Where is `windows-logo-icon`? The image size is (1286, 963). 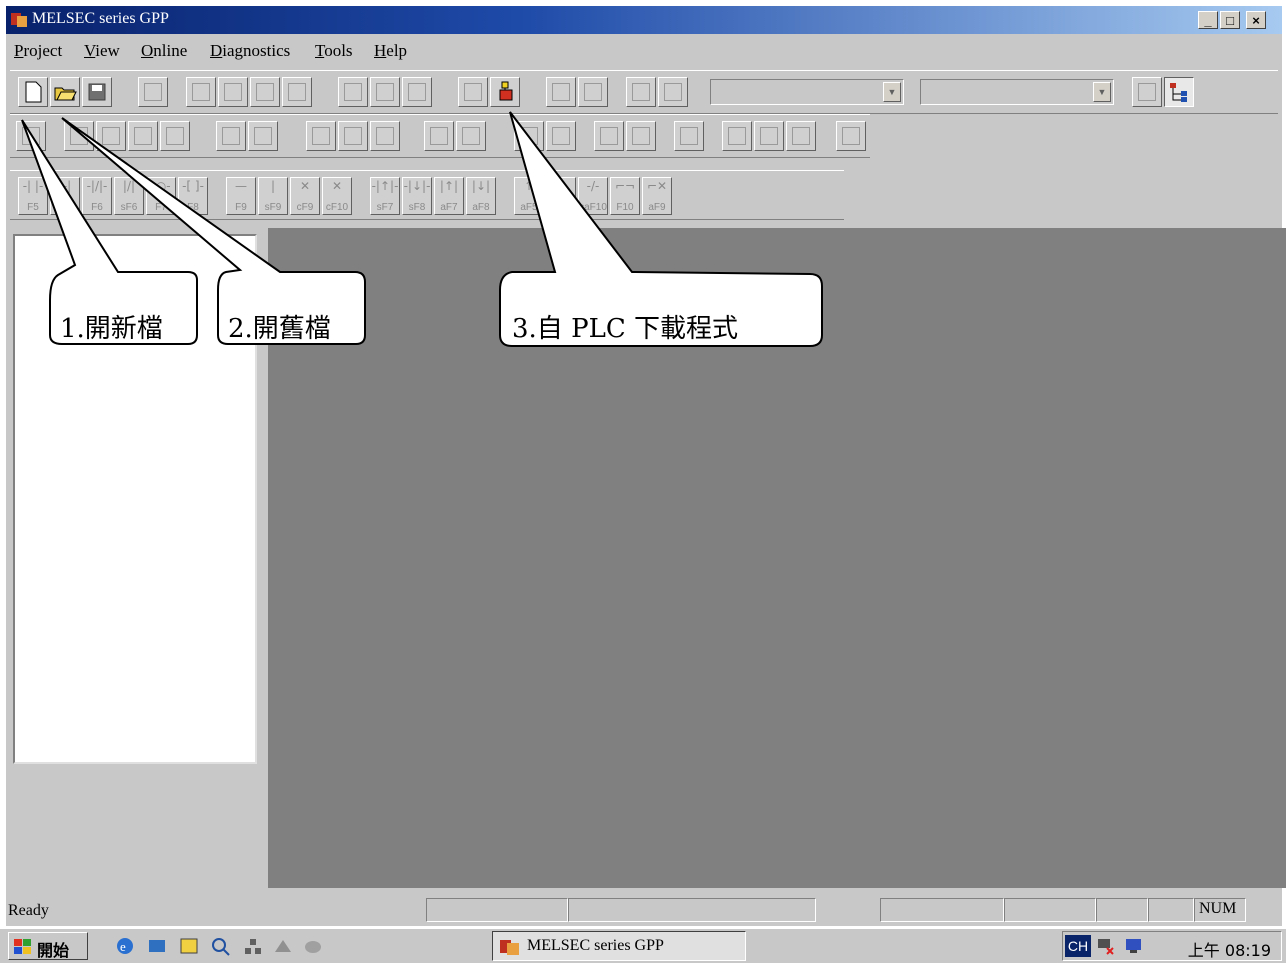
windows-logo-icon is located at coordinates (22, 946).